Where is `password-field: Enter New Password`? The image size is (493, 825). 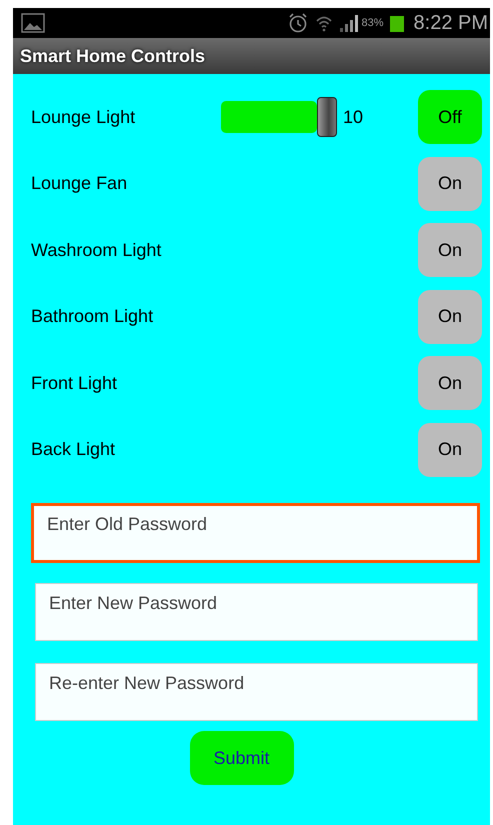
password-field: Enter New Password is located at coordinates (256, 612).